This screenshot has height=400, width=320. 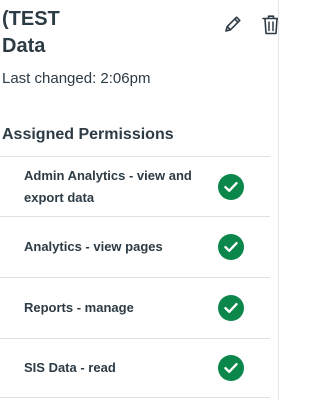 What do you see at coordinates (24, 46) in the screenshot?
I see `role-title-line-2: Data` at bounding box center [24, 46].